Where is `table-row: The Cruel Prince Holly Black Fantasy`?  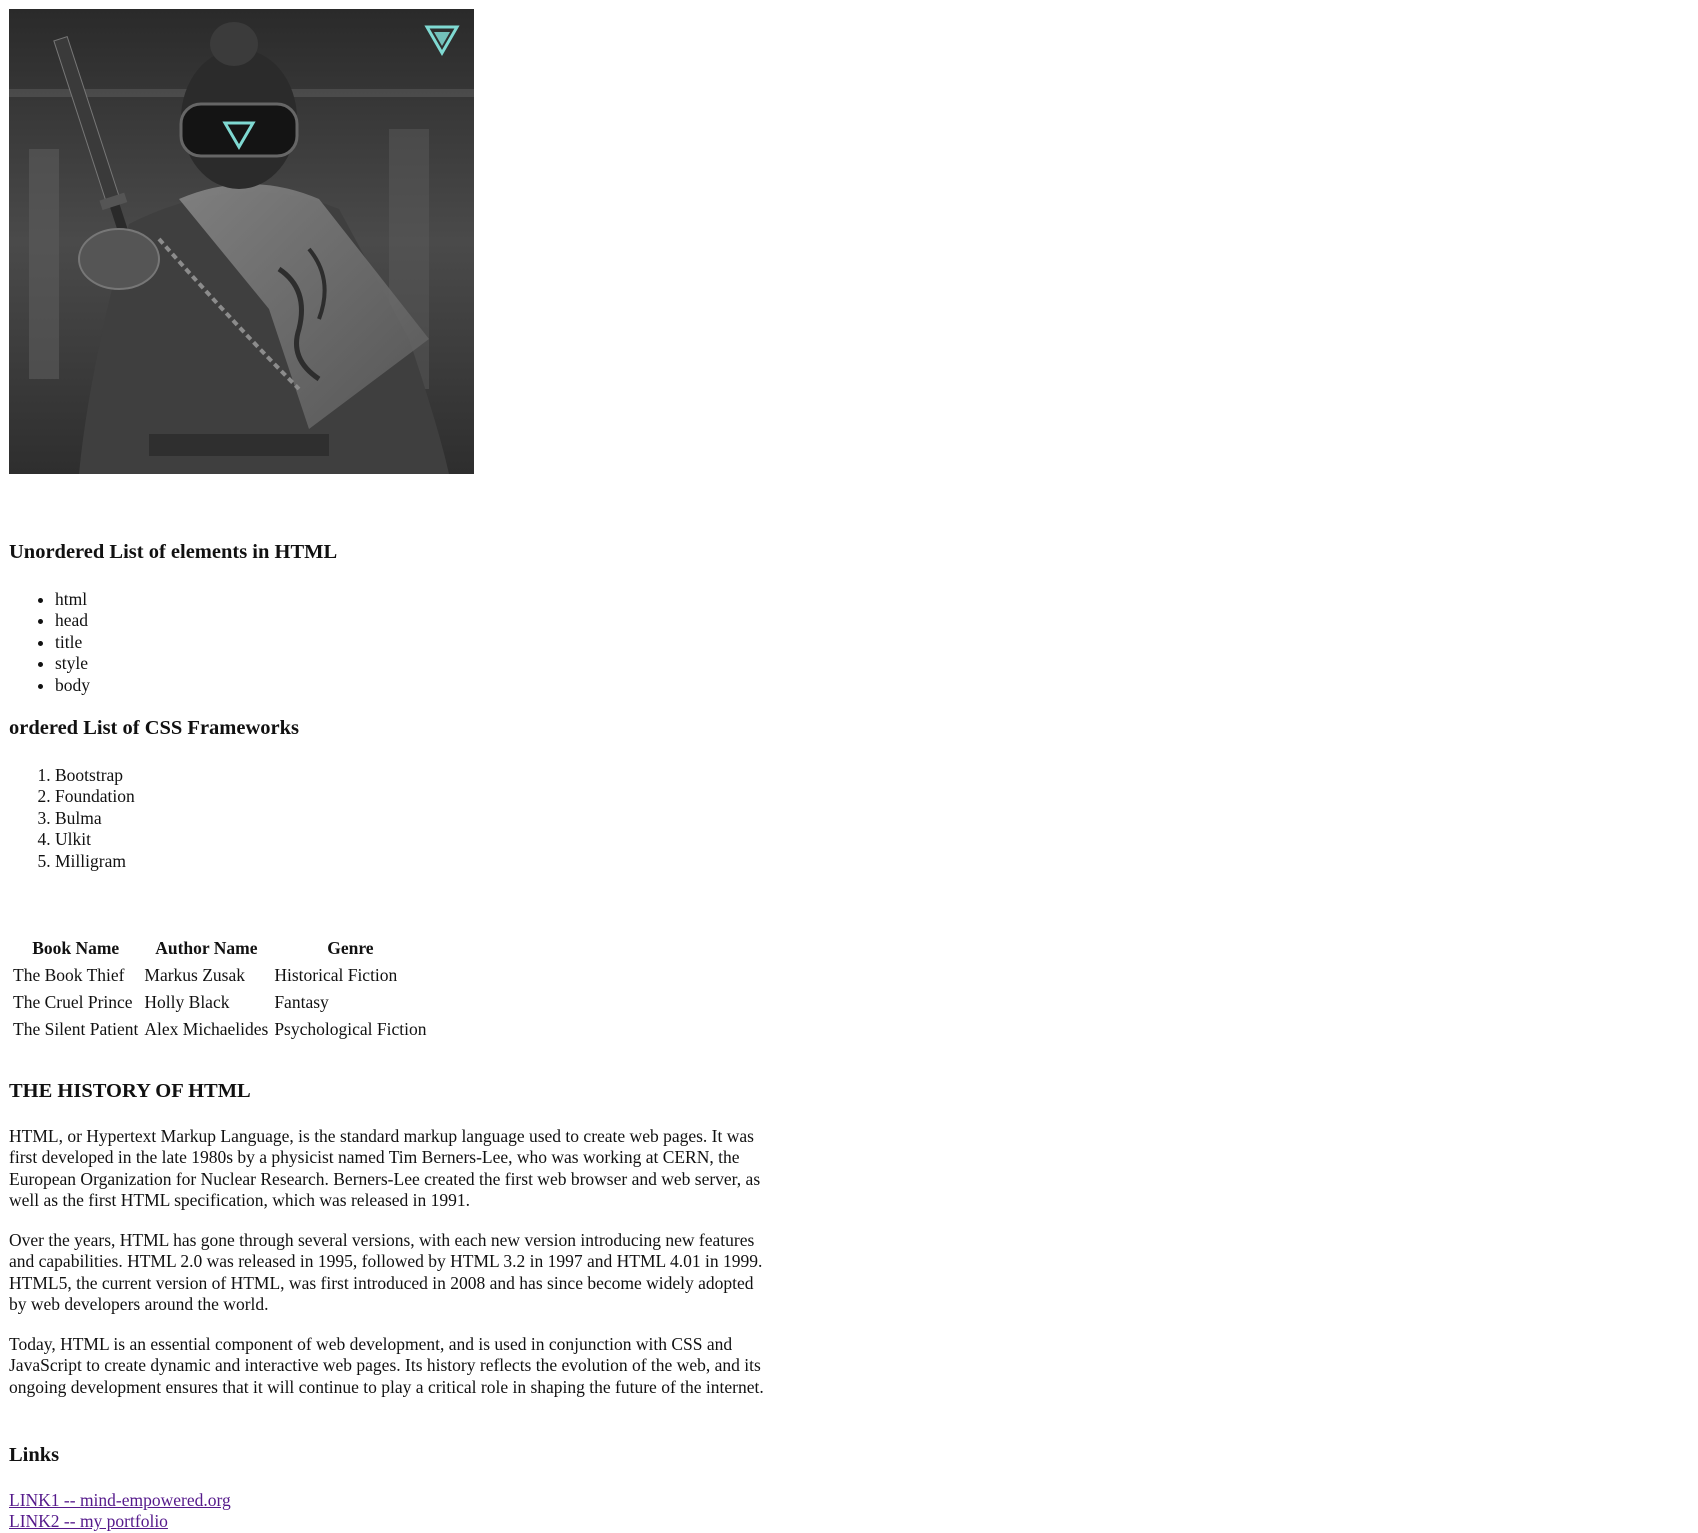
table-row: The Cruel Prince Holly Black Fantasy is located at coordinates (219, 1002).